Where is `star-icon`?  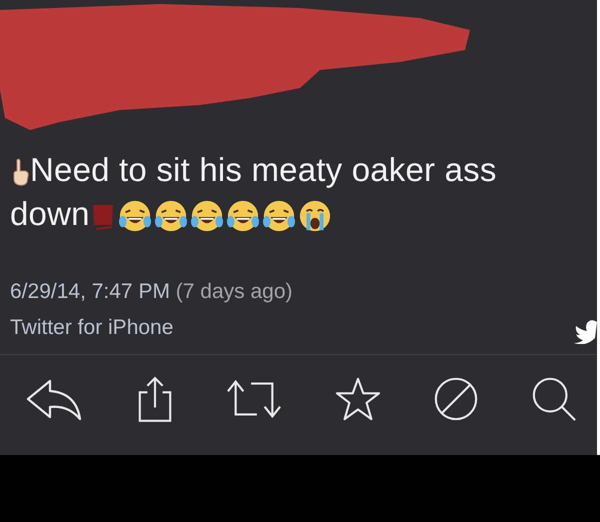
star-icon is located at coordinates (357, 399).